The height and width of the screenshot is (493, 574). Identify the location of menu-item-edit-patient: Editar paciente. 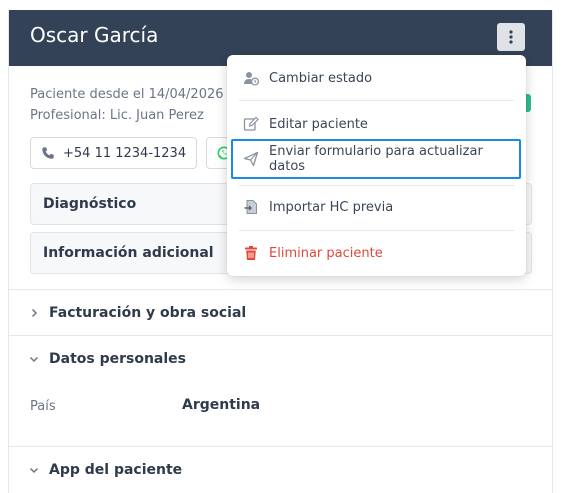
(376, 124).